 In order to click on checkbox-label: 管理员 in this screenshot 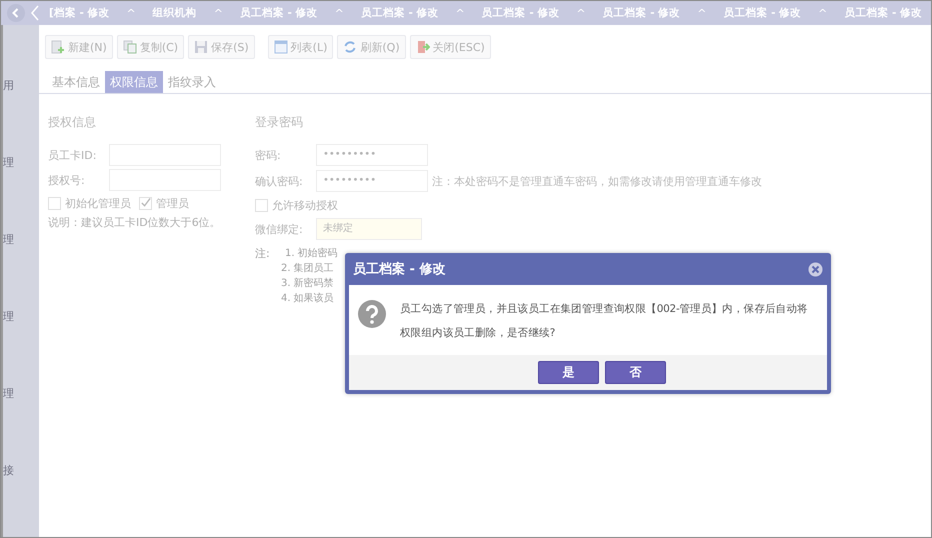, I will do `click(172, 203)`.